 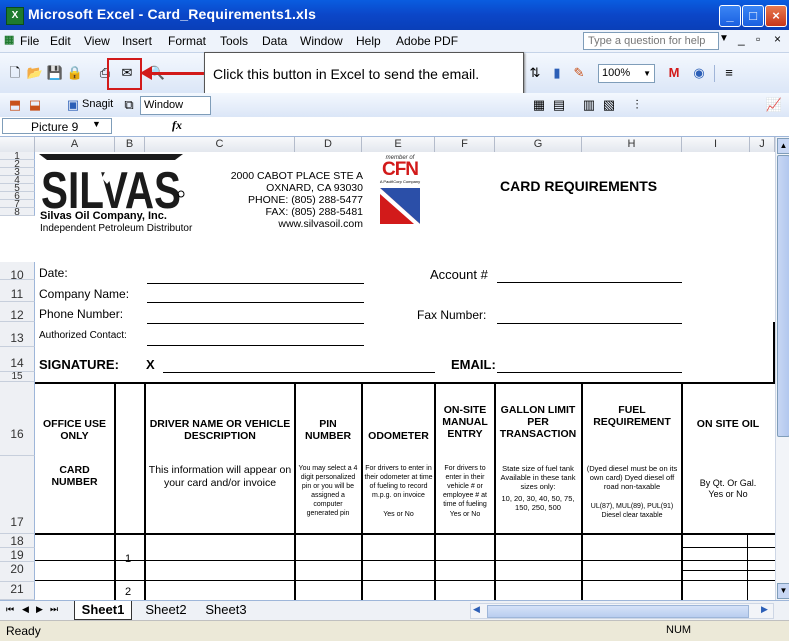 I want to click on scrollbar-thumb, so click(x=783, y=296).